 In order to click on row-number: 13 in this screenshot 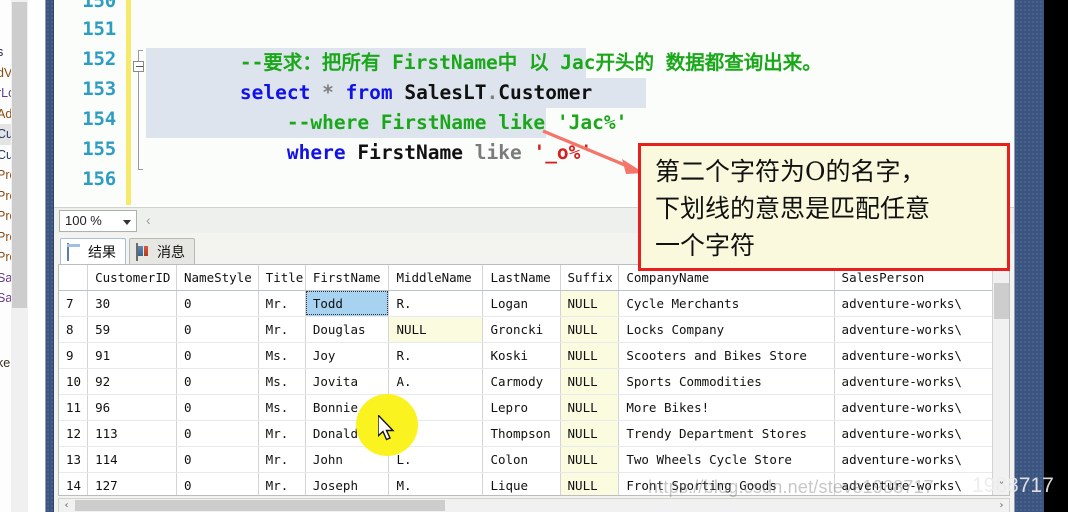, I will do `click(74, 459)`.